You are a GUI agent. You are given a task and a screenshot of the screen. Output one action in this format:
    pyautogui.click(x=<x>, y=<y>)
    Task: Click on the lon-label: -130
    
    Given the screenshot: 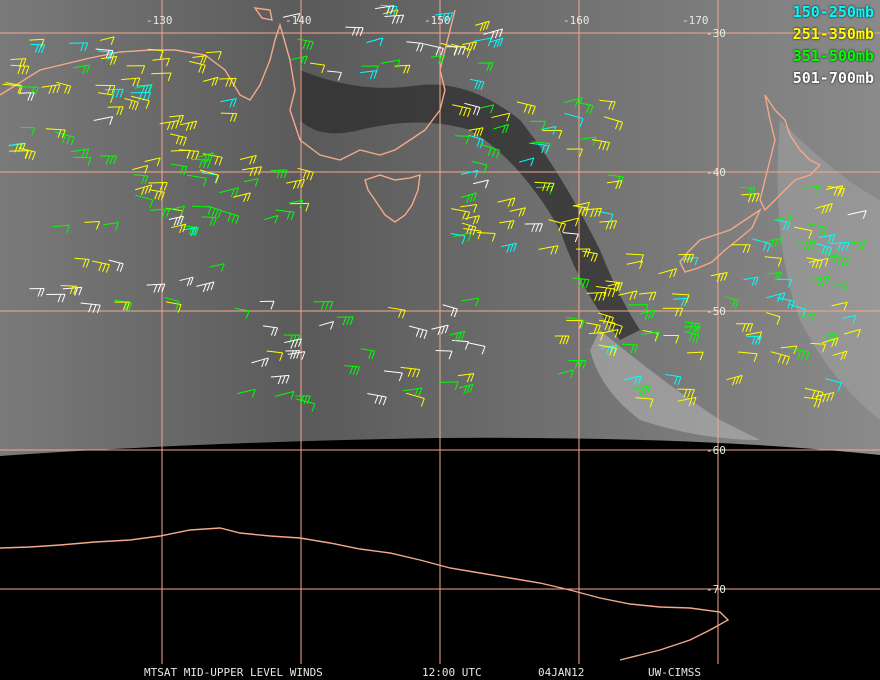 What is the action you would take?
    pyautogui.click(x=159, y=20)
    